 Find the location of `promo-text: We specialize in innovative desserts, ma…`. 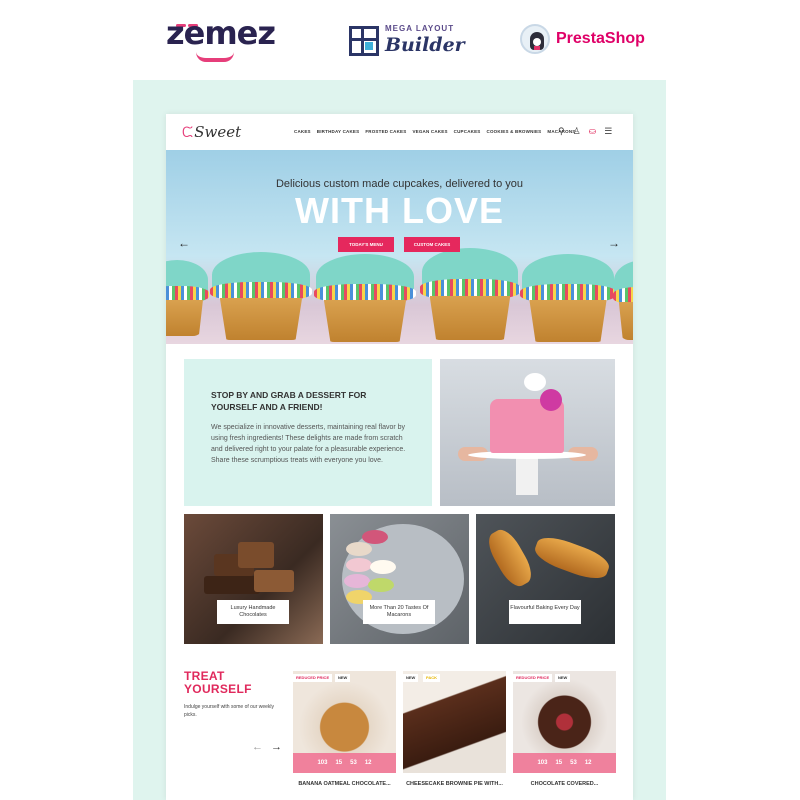

promo-text: We specialize in innovative desserts, ma… is located at coordinates (308, 444).